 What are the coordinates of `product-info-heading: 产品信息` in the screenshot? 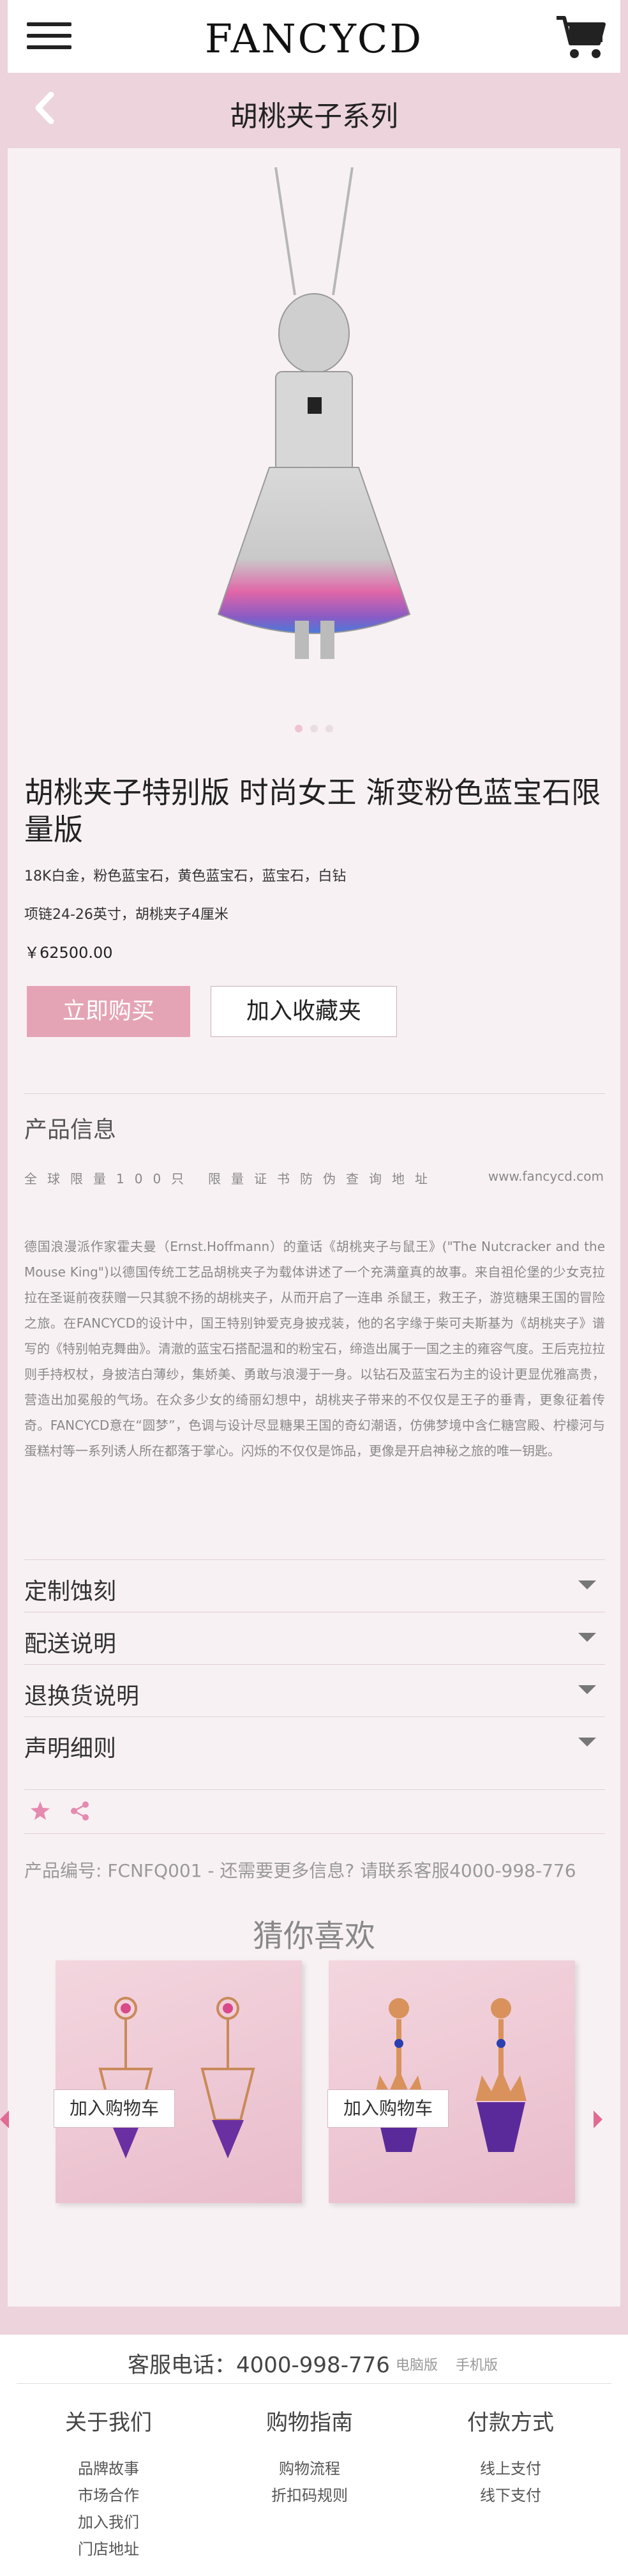 It's located at (70, 1130).